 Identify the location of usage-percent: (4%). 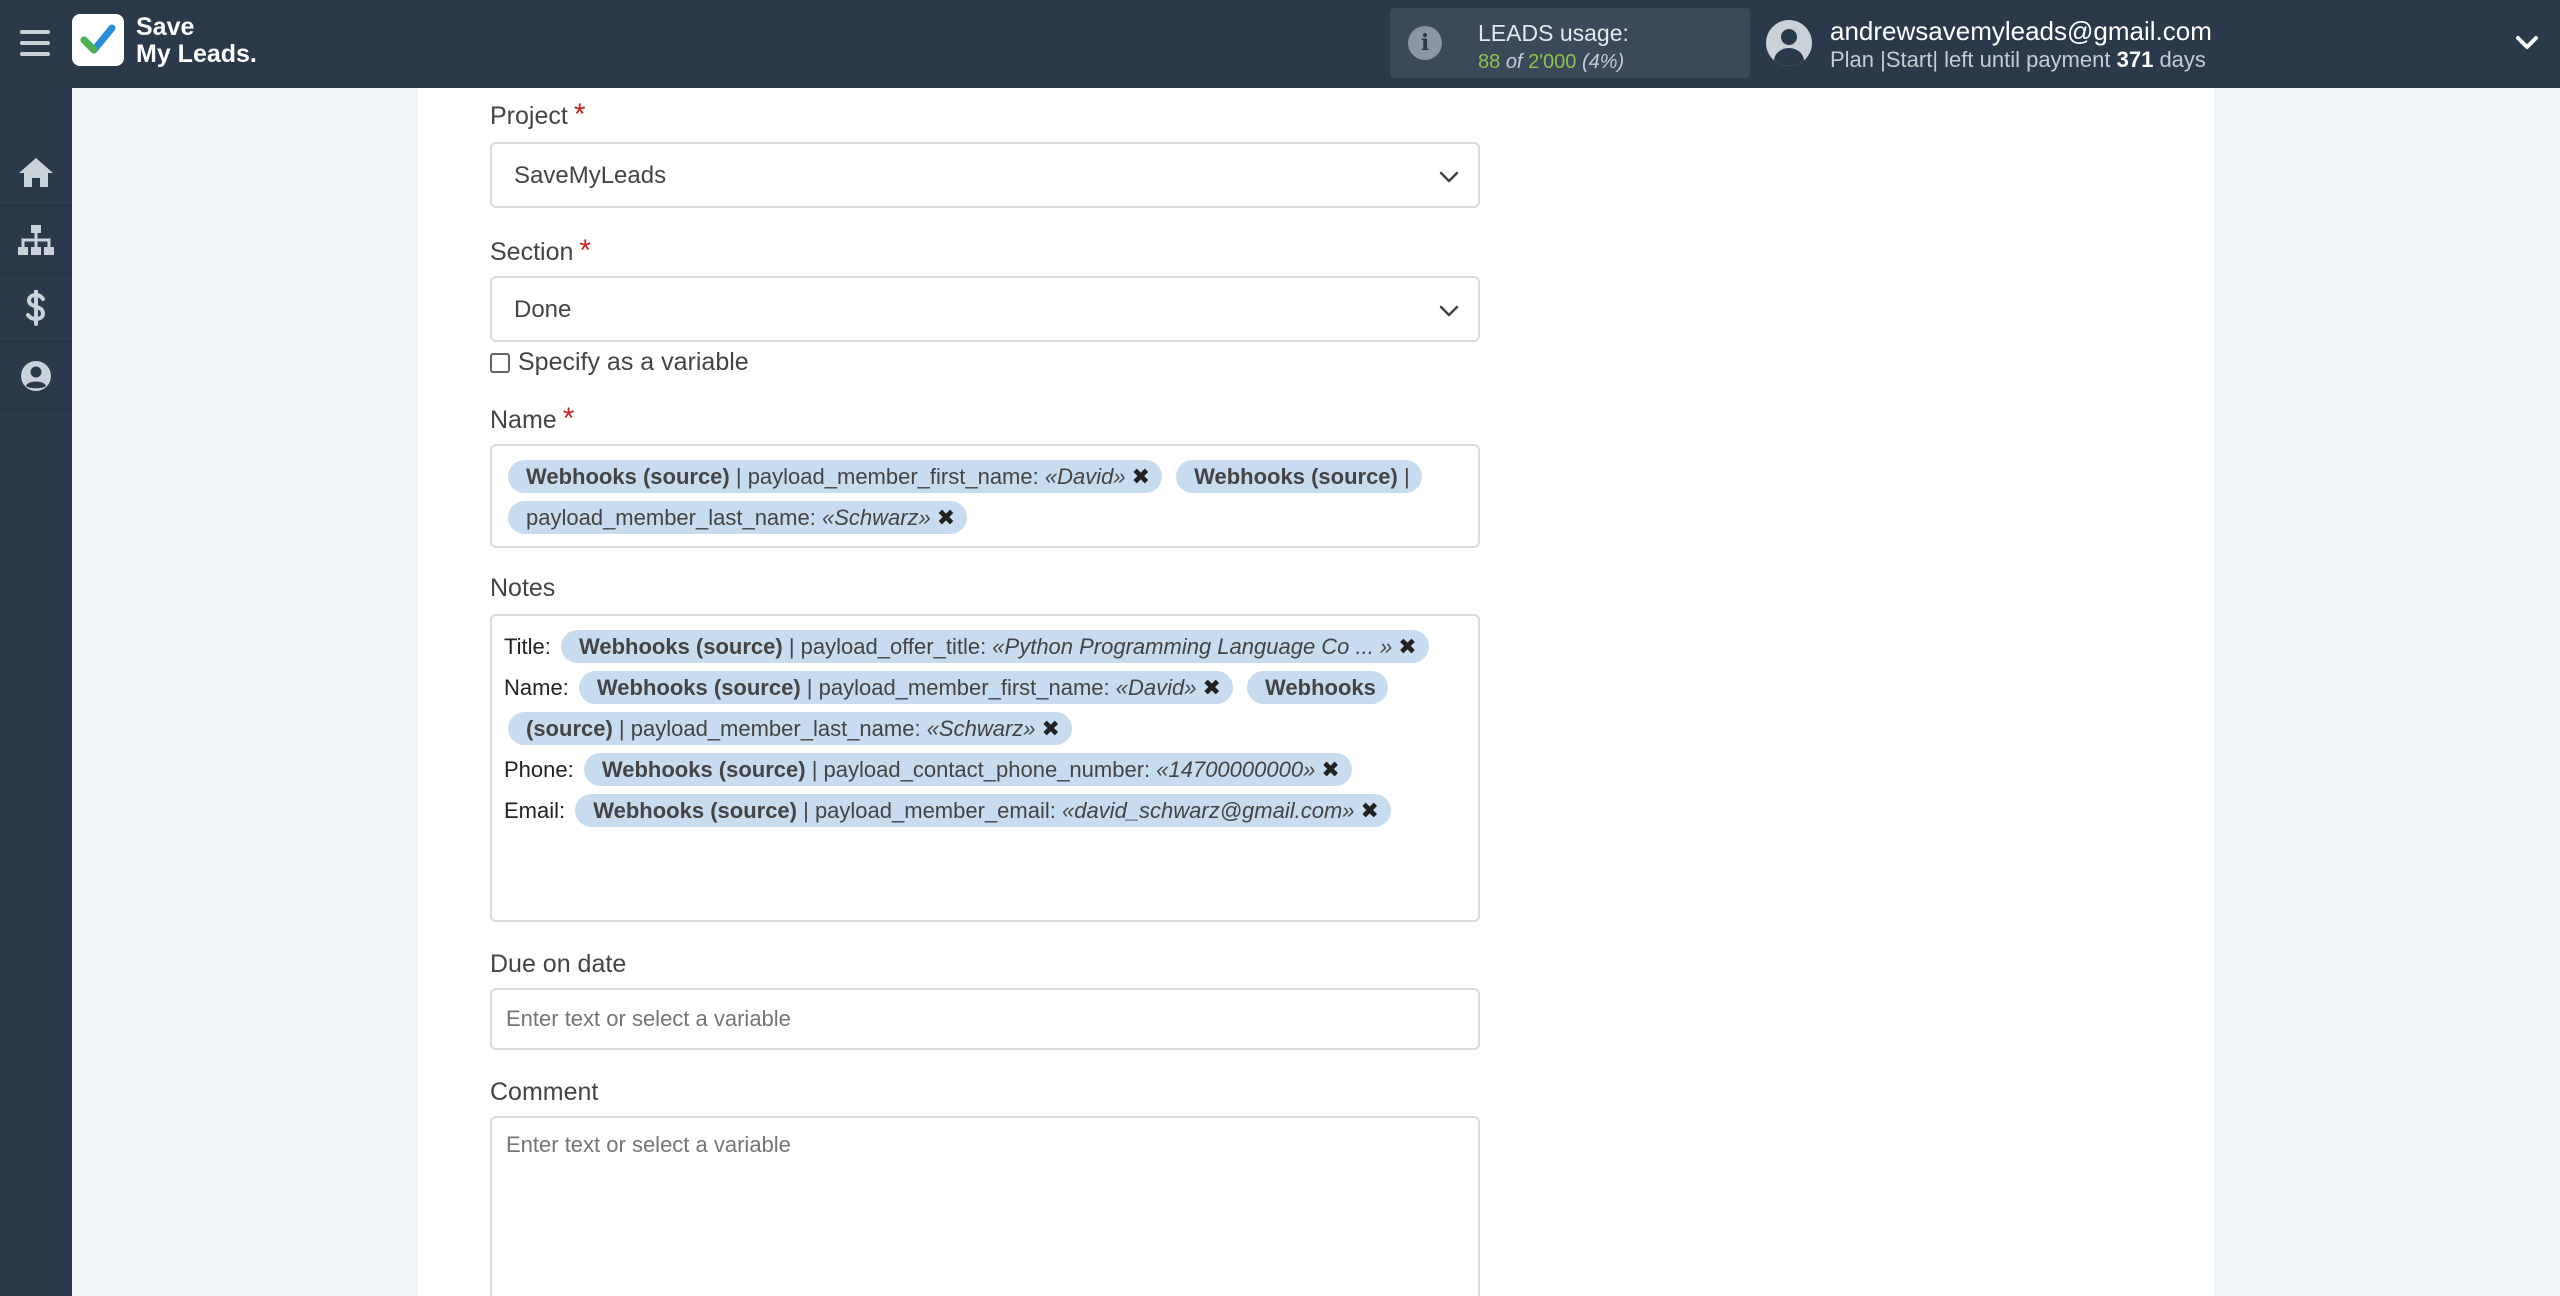
(1603, 62).